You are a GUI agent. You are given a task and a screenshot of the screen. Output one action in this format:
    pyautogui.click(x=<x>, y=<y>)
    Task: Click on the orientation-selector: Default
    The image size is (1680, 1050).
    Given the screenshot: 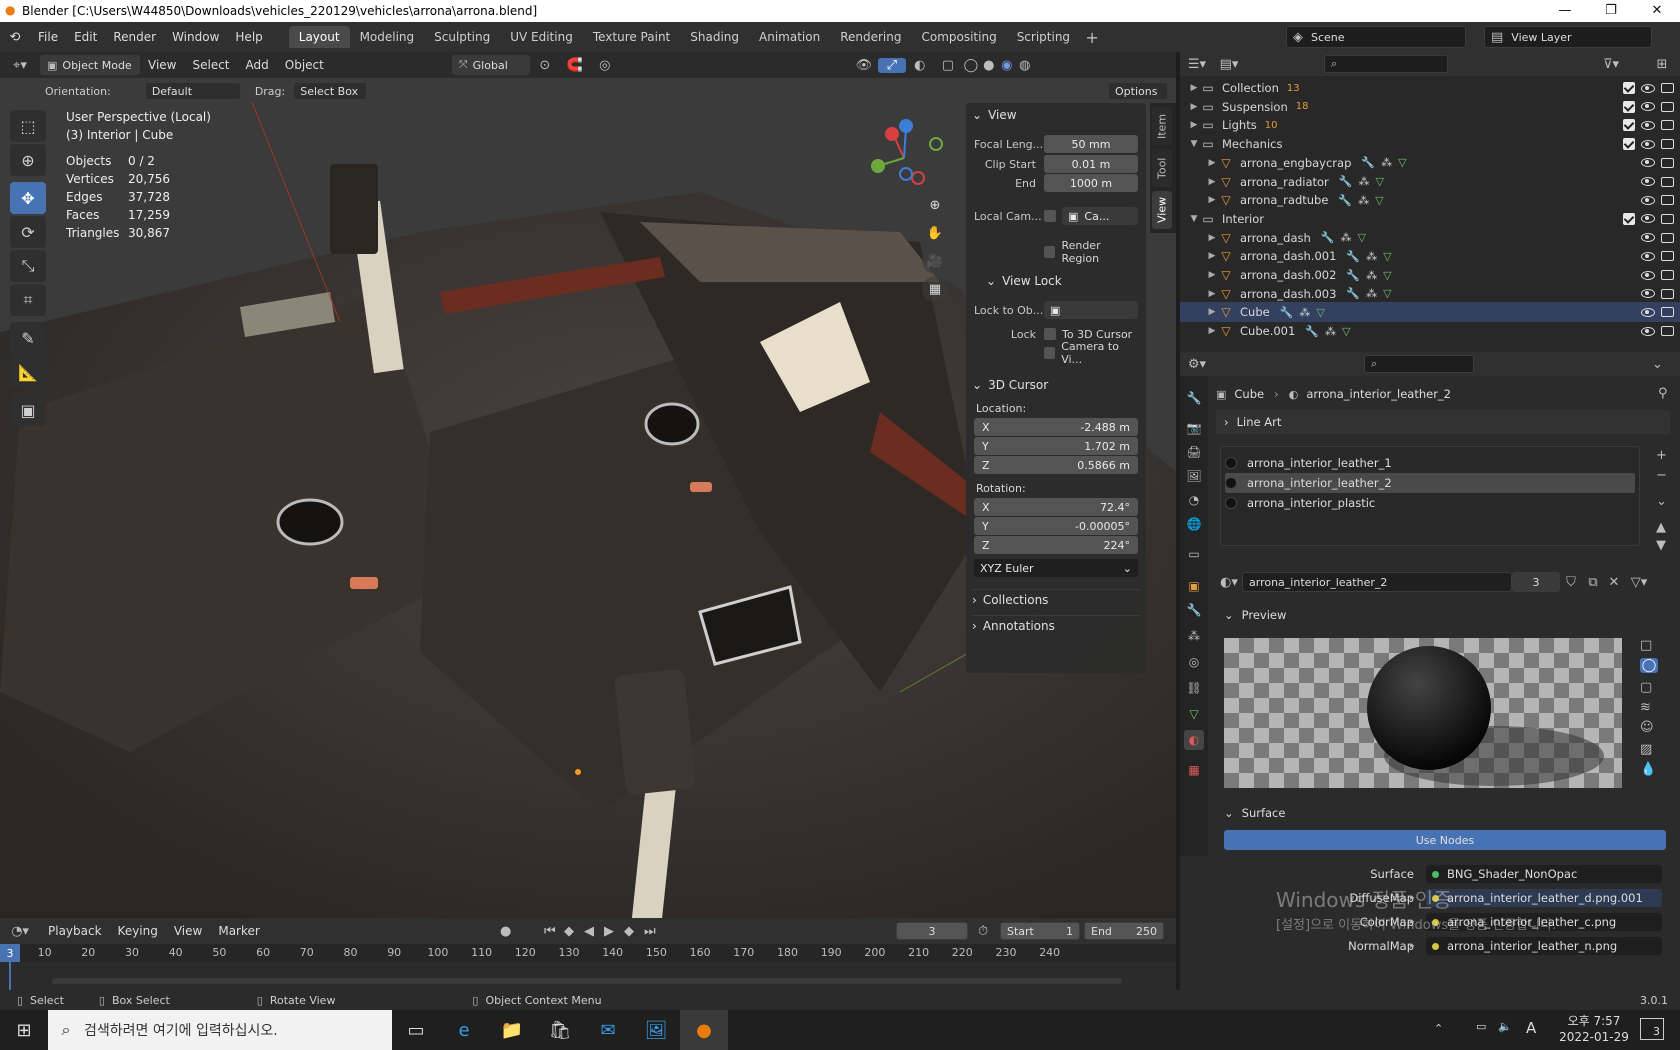 What is the action you would take?
    pyautogui.click(x=192, y=91)
    